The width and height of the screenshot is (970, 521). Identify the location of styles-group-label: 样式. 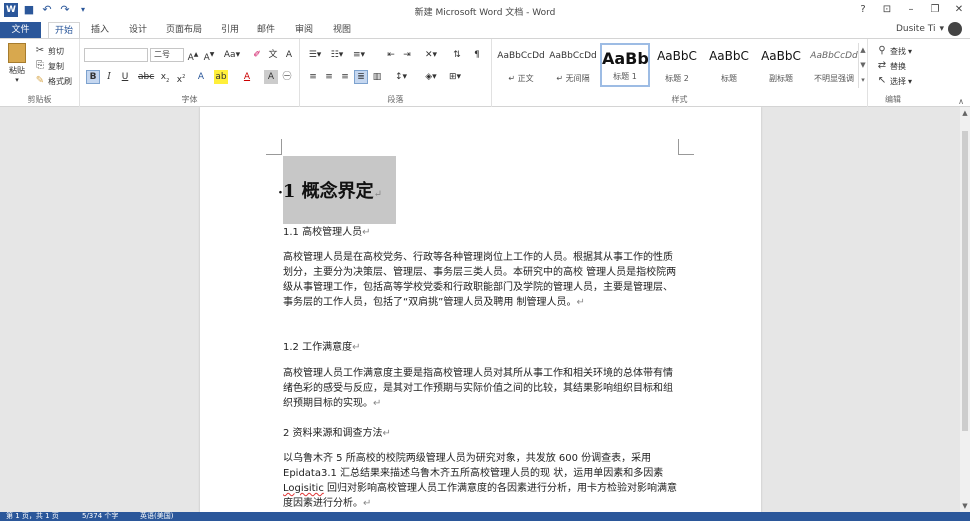
(679, 99).